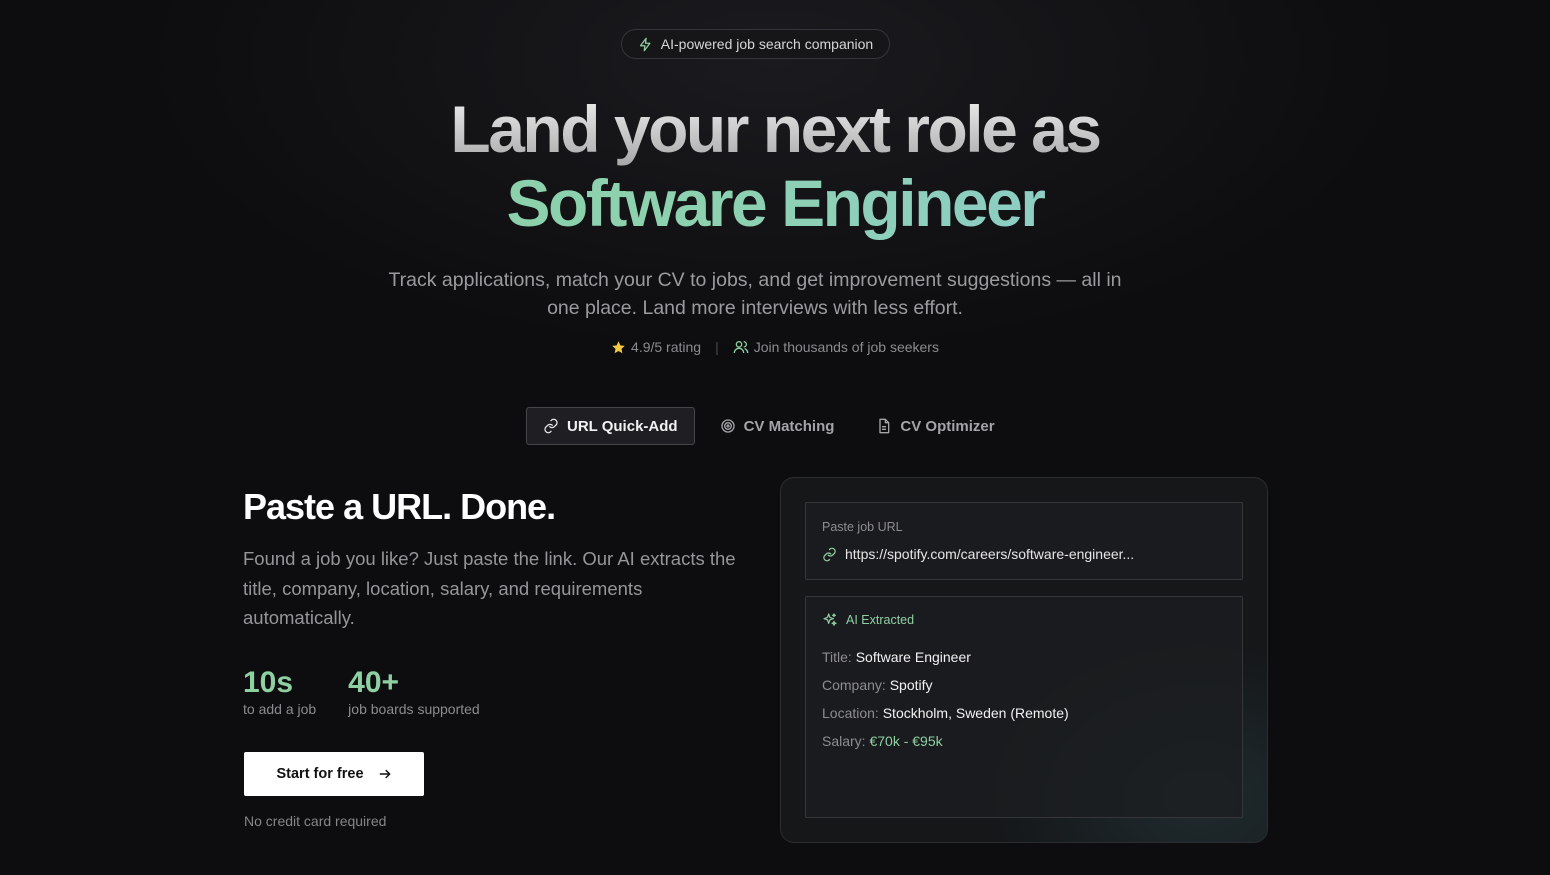 Image resolution: width=1550 pixels, height=875 pixels. Describe the element at coordinates (854, 685) in the screenshot. I see `field-key: Company:` at that location.